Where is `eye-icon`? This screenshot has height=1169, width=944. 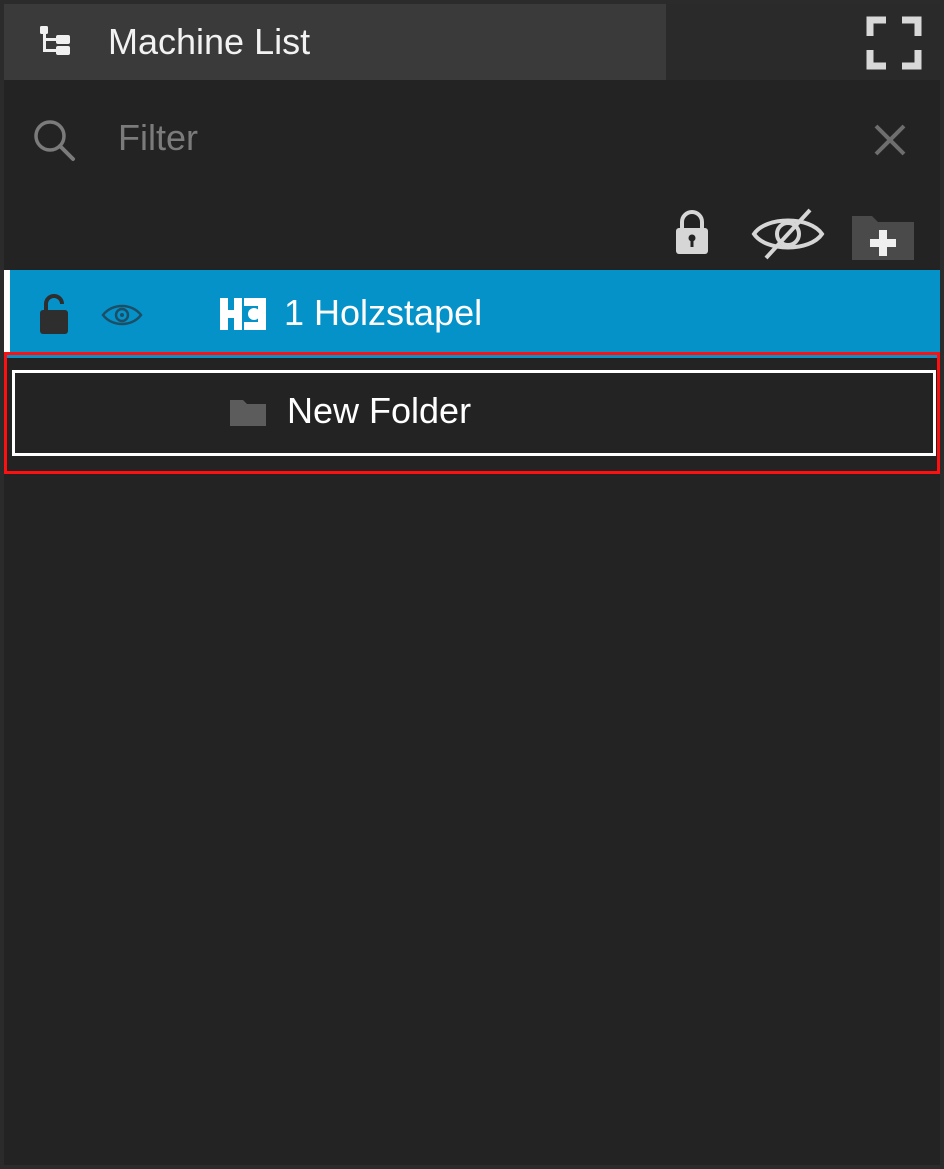
eye-icon is located at coordinates (122, 315).